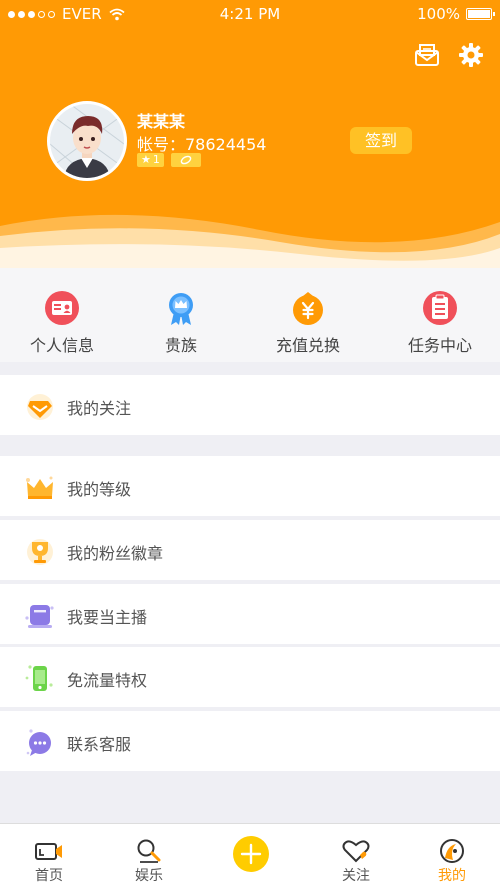  Describe the element at coordinates (181, 309) in the screenshot. I see `crown-medal-icon` at that location.